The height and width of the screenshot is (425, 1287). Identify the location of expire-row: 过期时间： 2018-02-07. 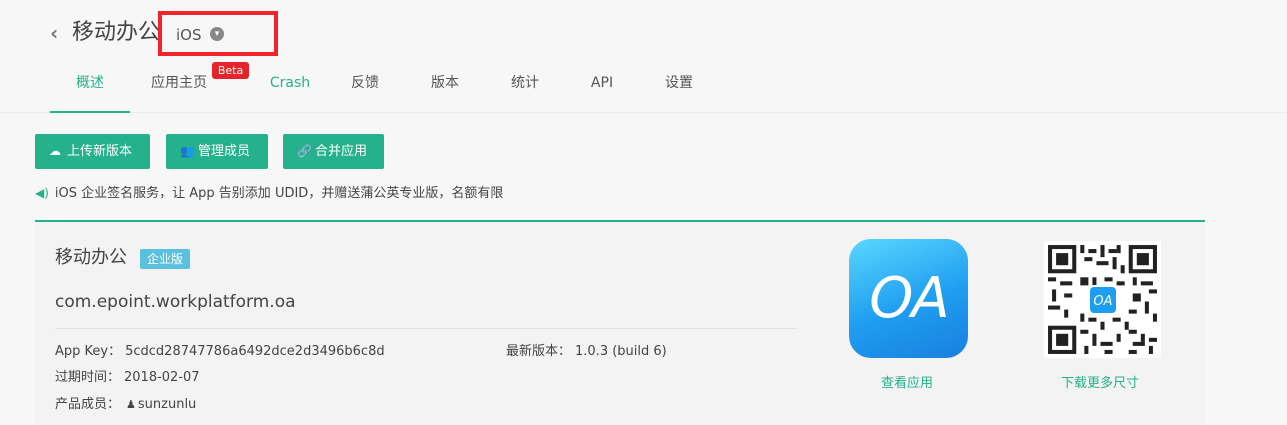
(127, 378).